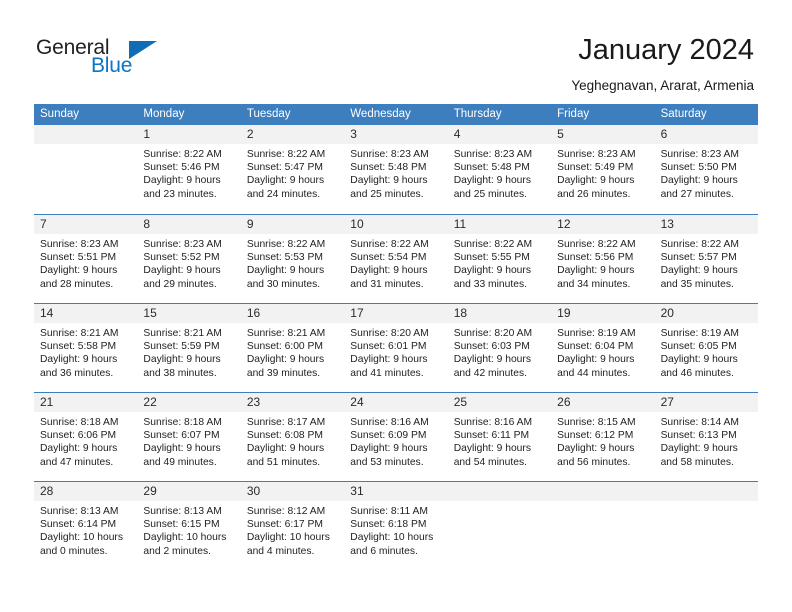 The height and width of the screenshot is (612, 792). What do you see at coordinates (268, 114) in the screenshot?
I see `weekday-header-tuesday: Tuesday` at bounding box center [268, 114].